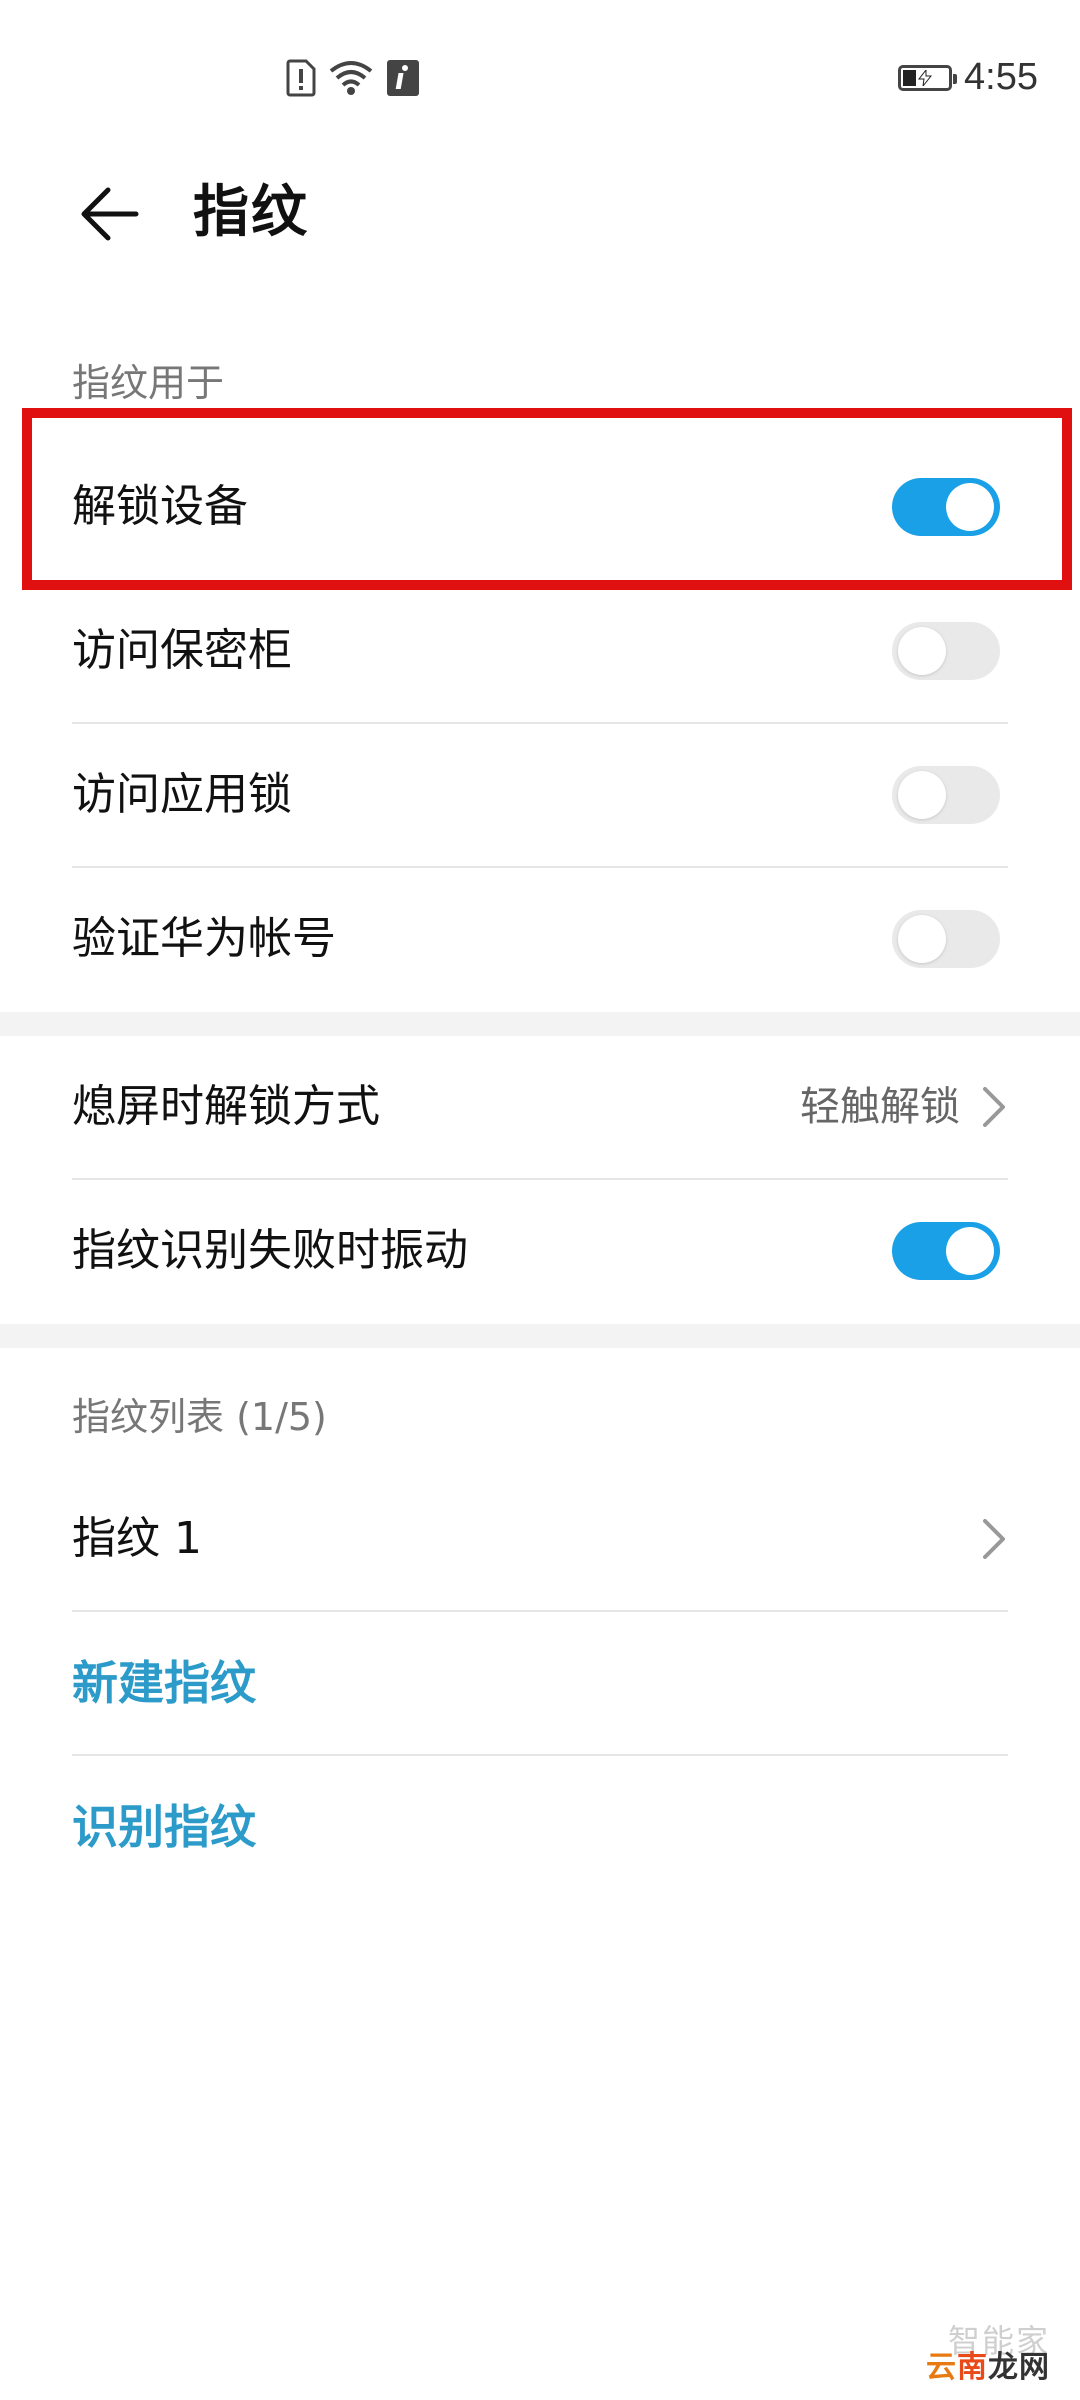  I want to click on huawei-account-toggle, so click(946, 939).